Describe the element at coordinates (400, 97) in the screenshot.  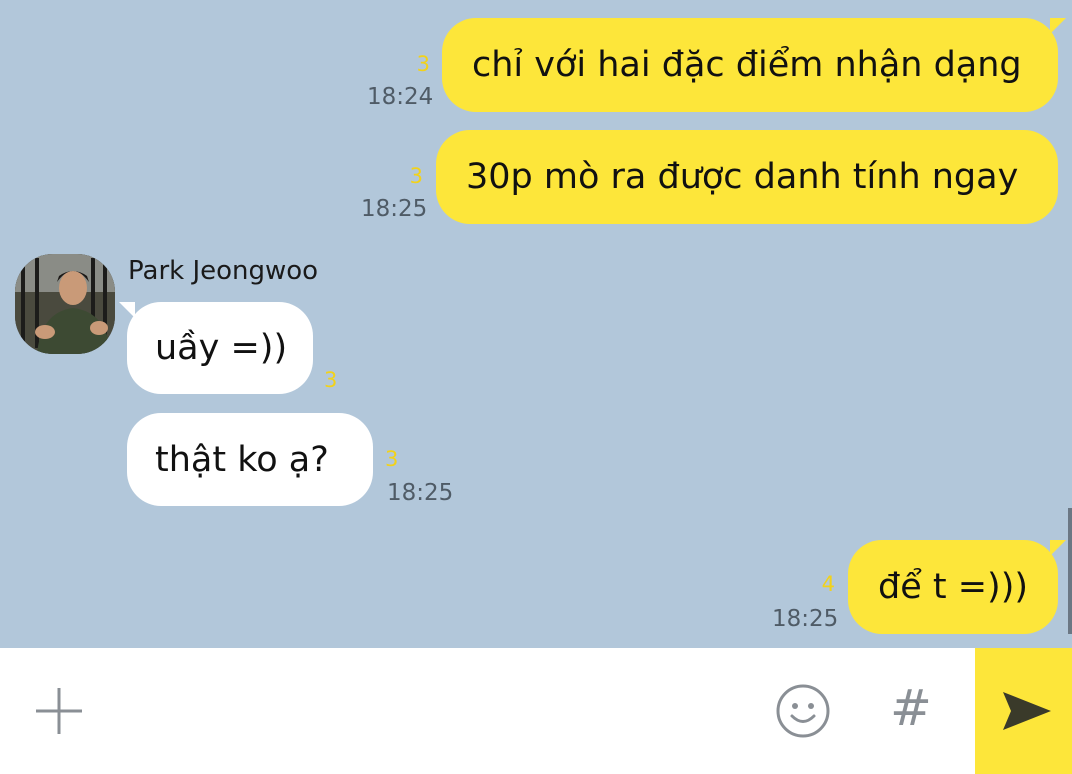
I see `message-time: 18:24` at that location.